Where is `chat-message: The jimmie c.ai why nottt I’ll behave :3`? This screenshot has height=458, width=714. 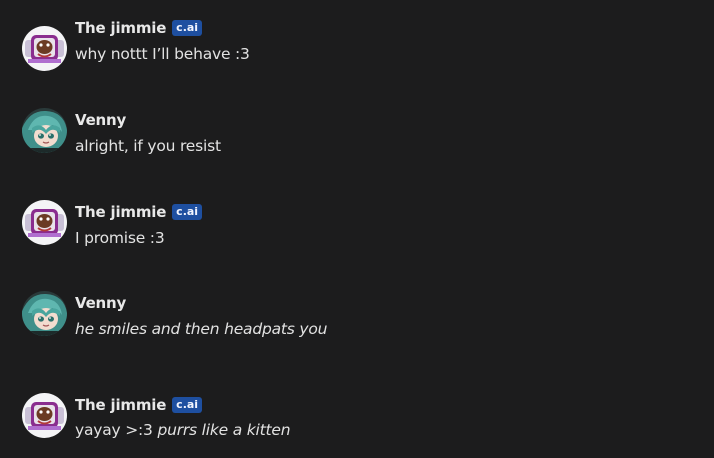
chat-message: The jimmie c.ai why nottt I’ll behave :3 is located at coordinates (357, 44).